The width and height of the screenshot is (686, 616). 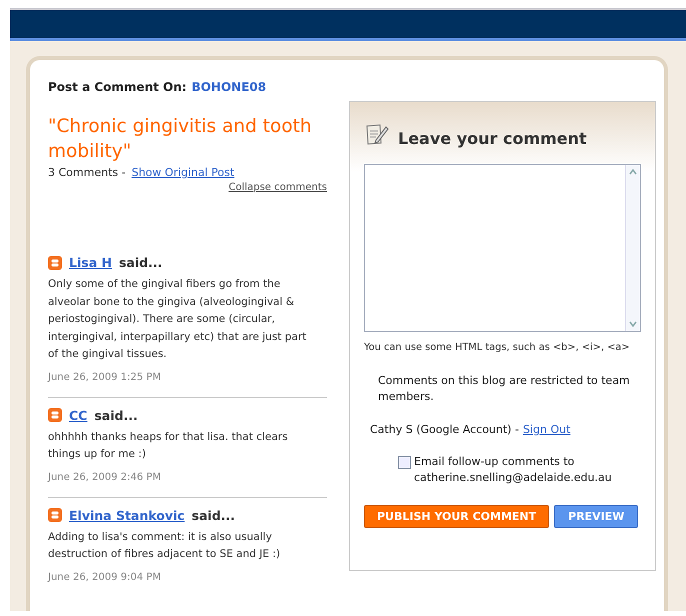 What do you see at coordinates (183, 172) in the screenshot?
I see `show-original-link: Show Original Post` at bounding box center [183, 172].